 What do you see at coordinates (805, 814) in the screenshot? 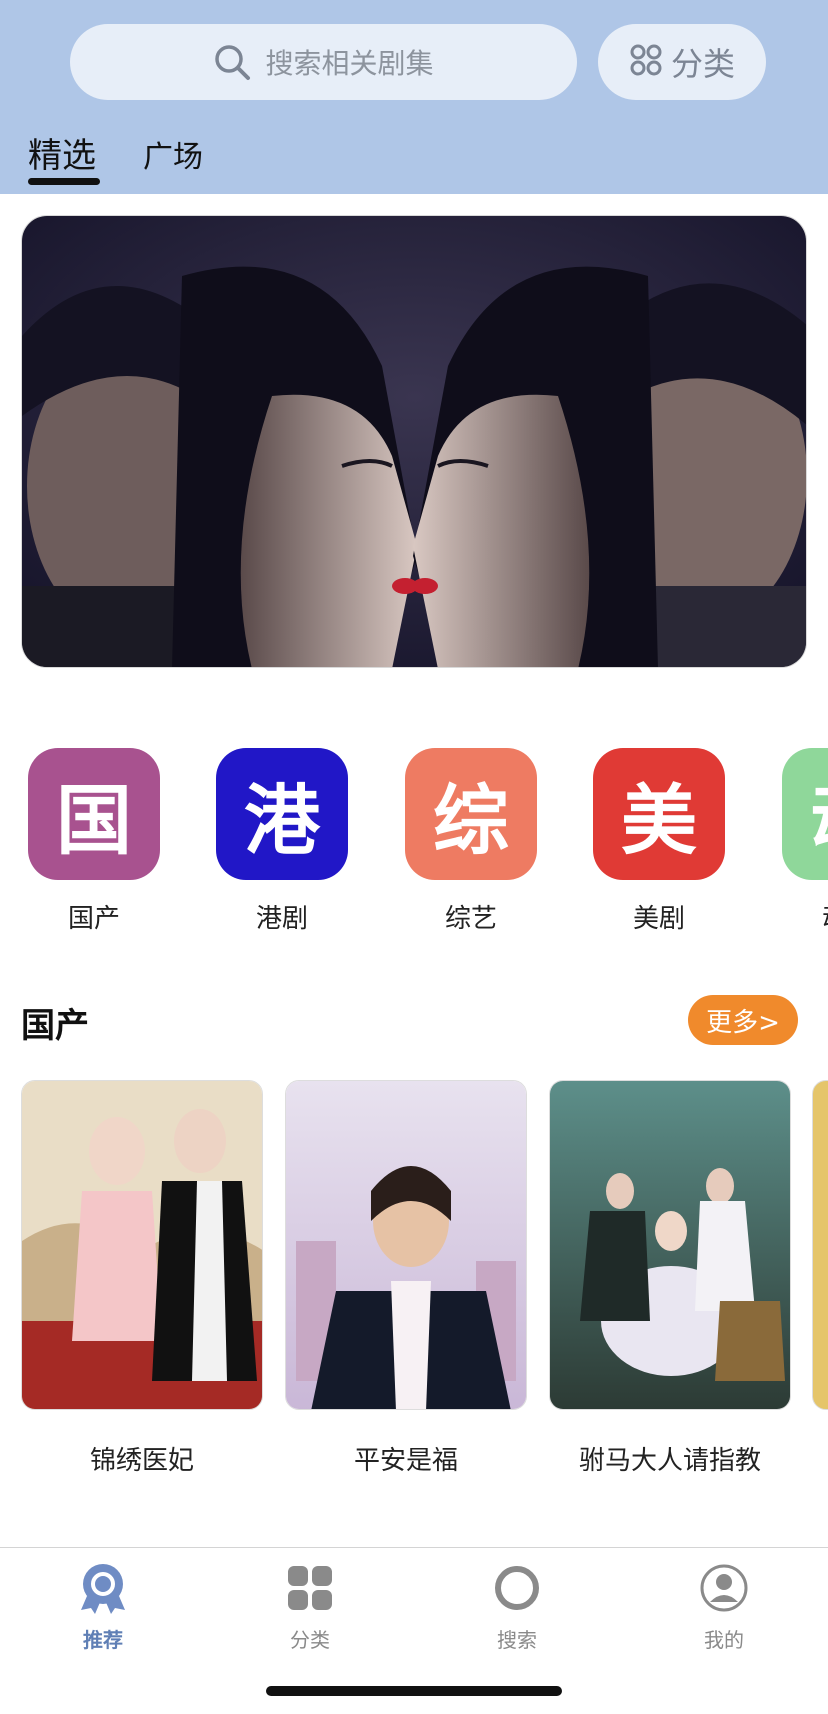
I see `category-tile: 动` at bounding box center [805, 814].